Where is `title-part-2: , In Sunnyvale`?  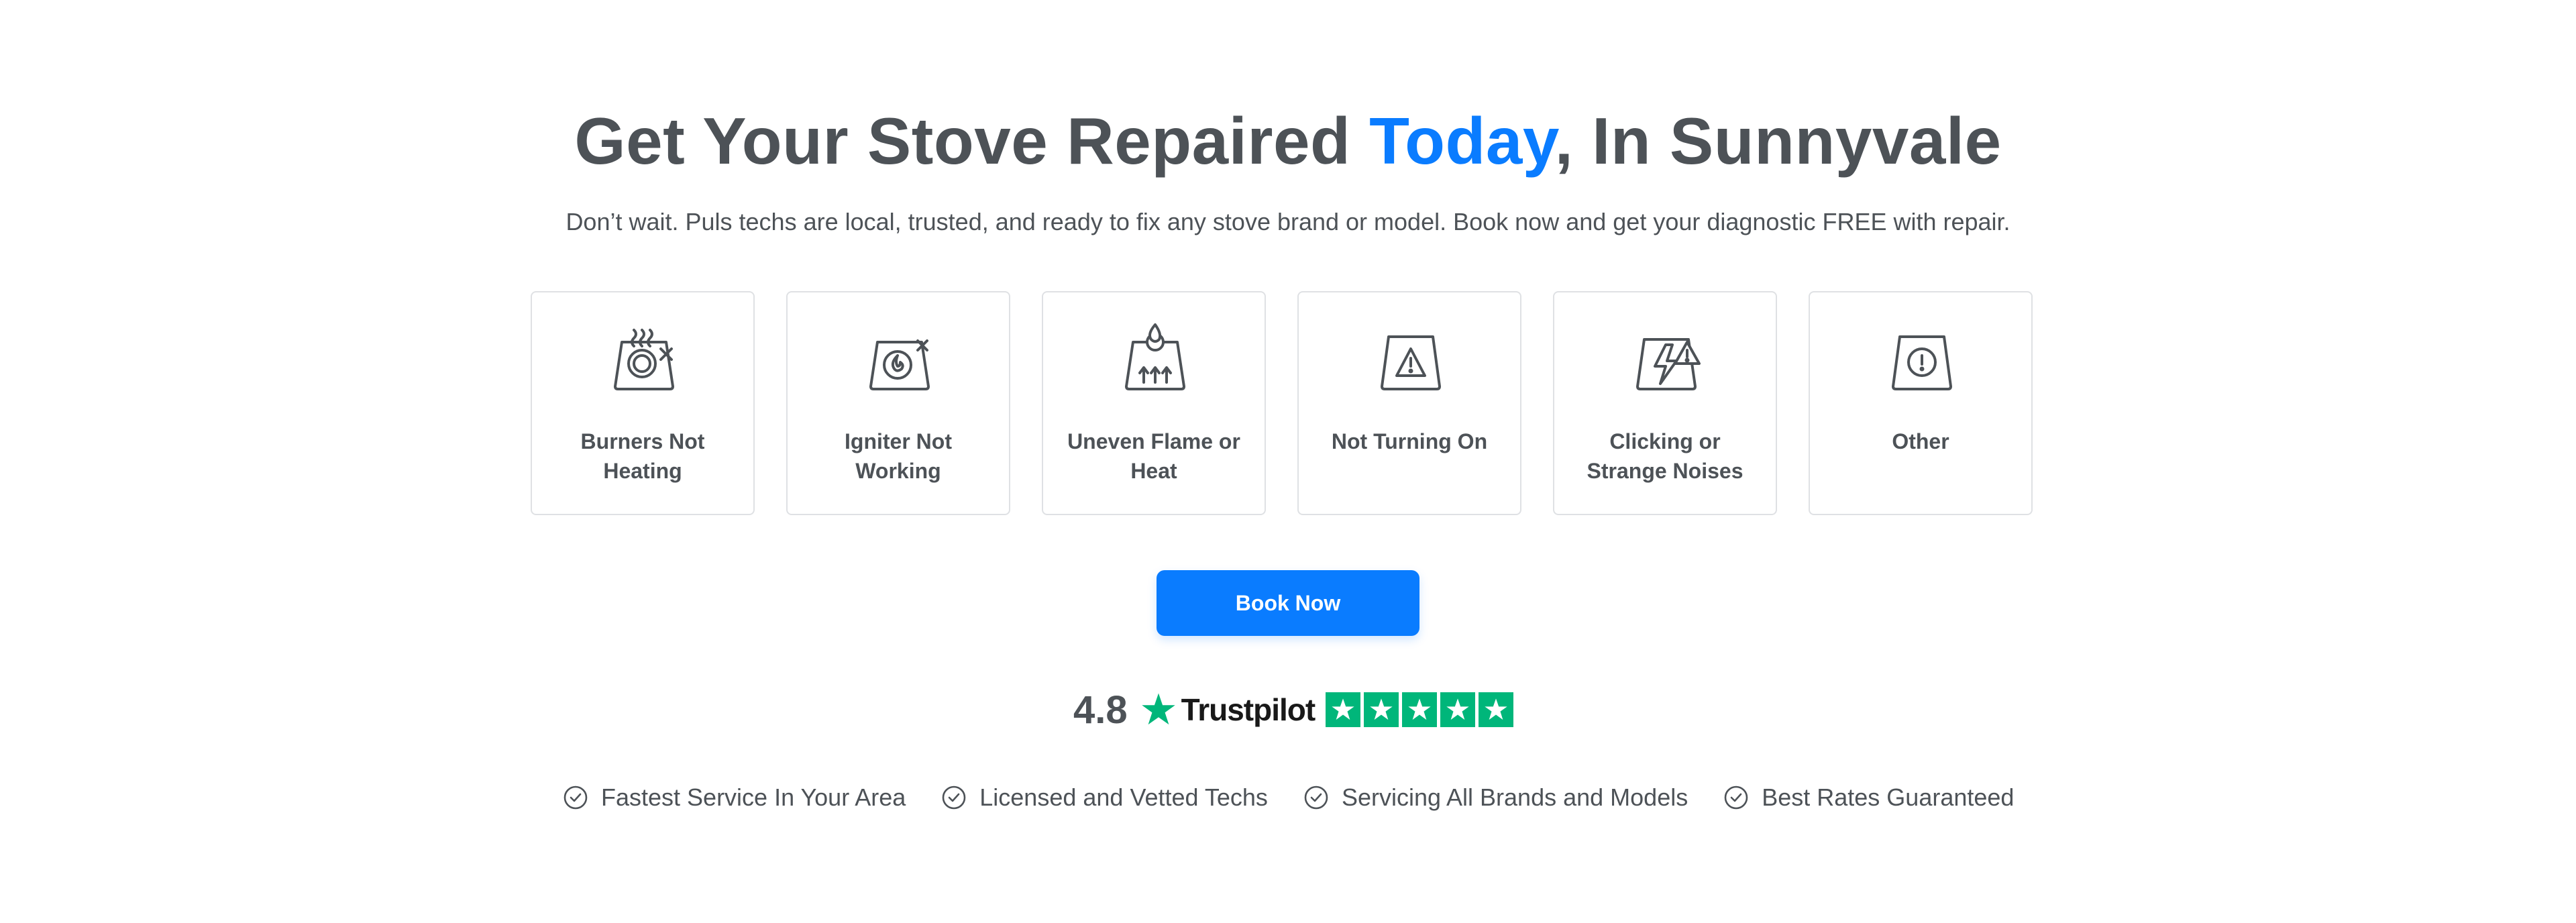
title-part-2: , In Sunnyvale is located at coordinates (1778, 141).